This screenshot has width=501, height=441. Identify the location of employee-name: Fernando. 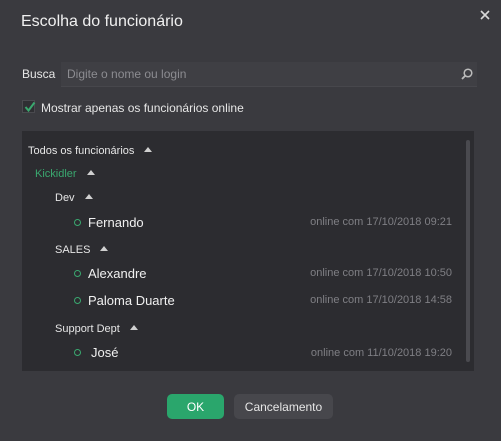
(116, 222).